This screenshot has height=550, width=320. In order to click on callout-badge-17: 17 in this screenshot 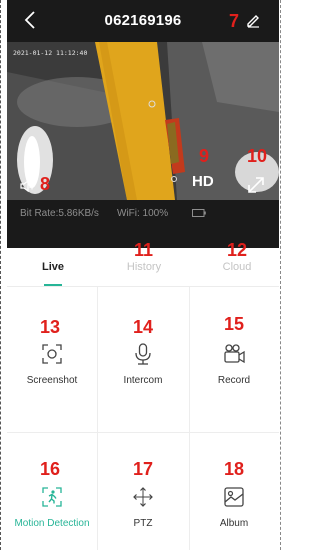, I will do `click(143, 469)`.